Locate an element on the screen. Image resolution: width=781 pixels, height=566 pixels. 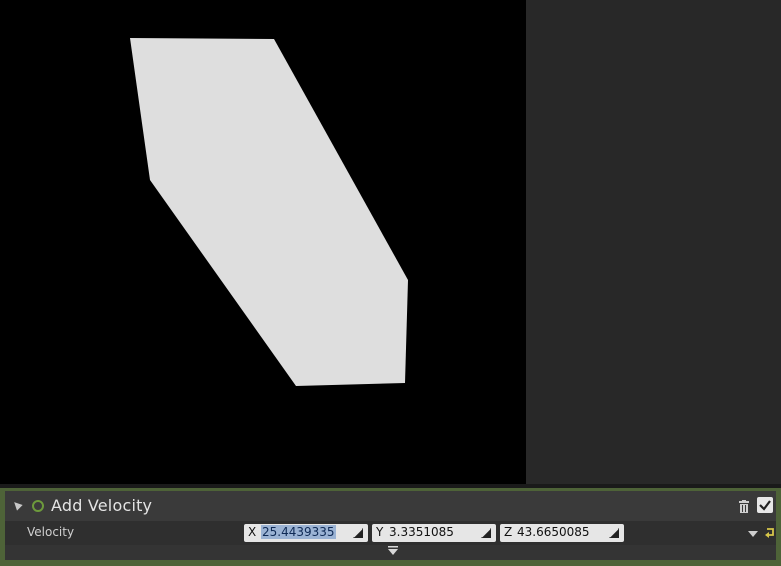
velocity-y-value: 3.3351085 is located at coordinates (421, 532).